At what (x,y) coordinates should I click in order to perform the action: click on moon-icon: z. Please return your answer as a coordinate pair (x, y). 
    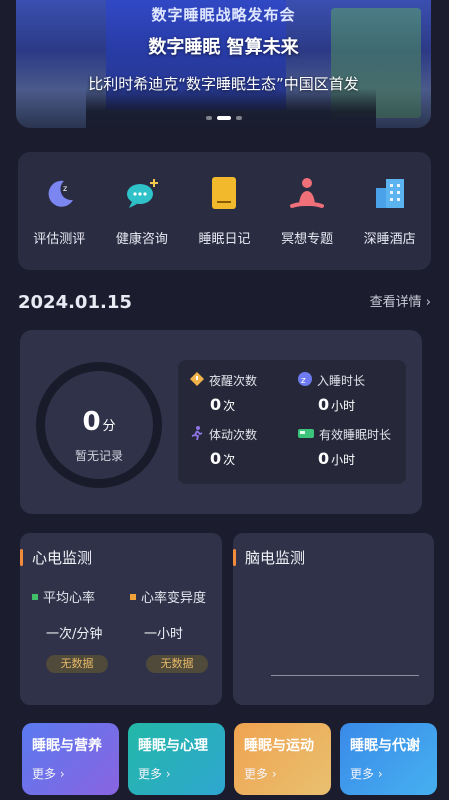
    Looking at the image, I should click on (59, 193).